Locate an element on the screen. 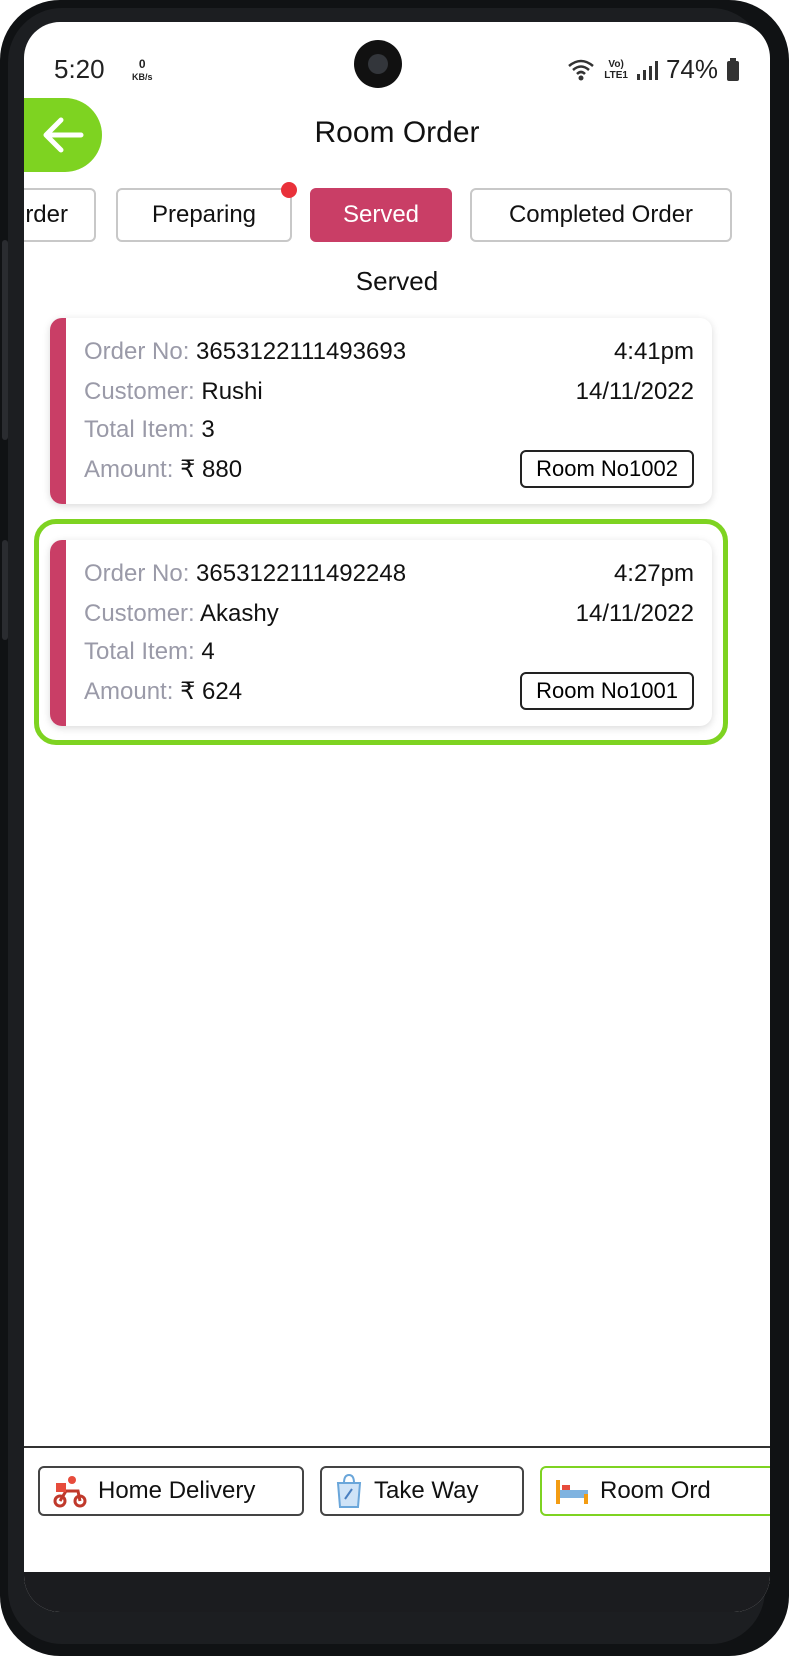 This screenshot has width=789, height=1656. customer-row: Customer: Rushi 14/11/2022 is located at coordinates (389, 392).